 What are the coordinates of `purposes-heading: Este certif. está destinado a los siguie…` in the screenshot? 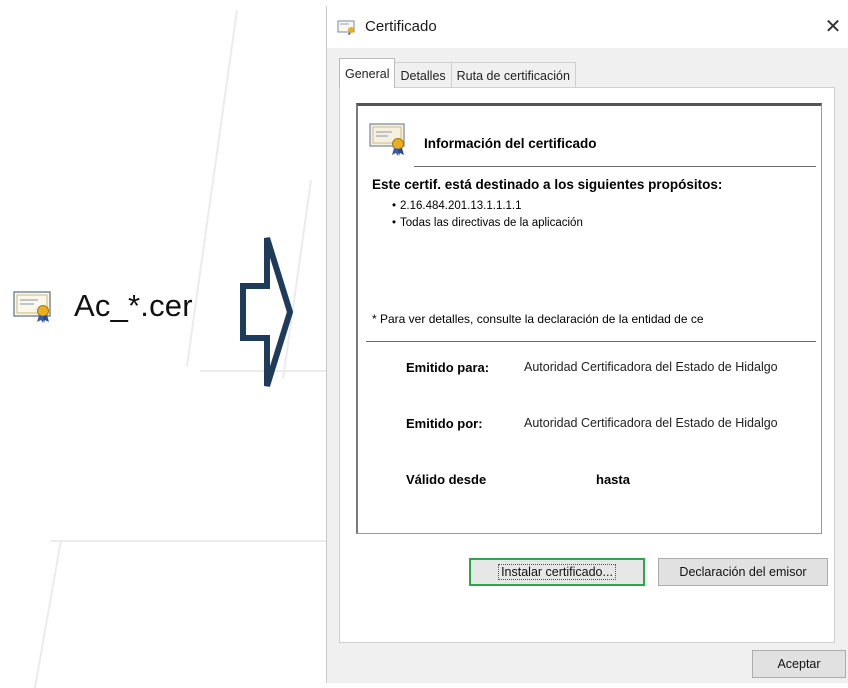 It's located at (547, 184).